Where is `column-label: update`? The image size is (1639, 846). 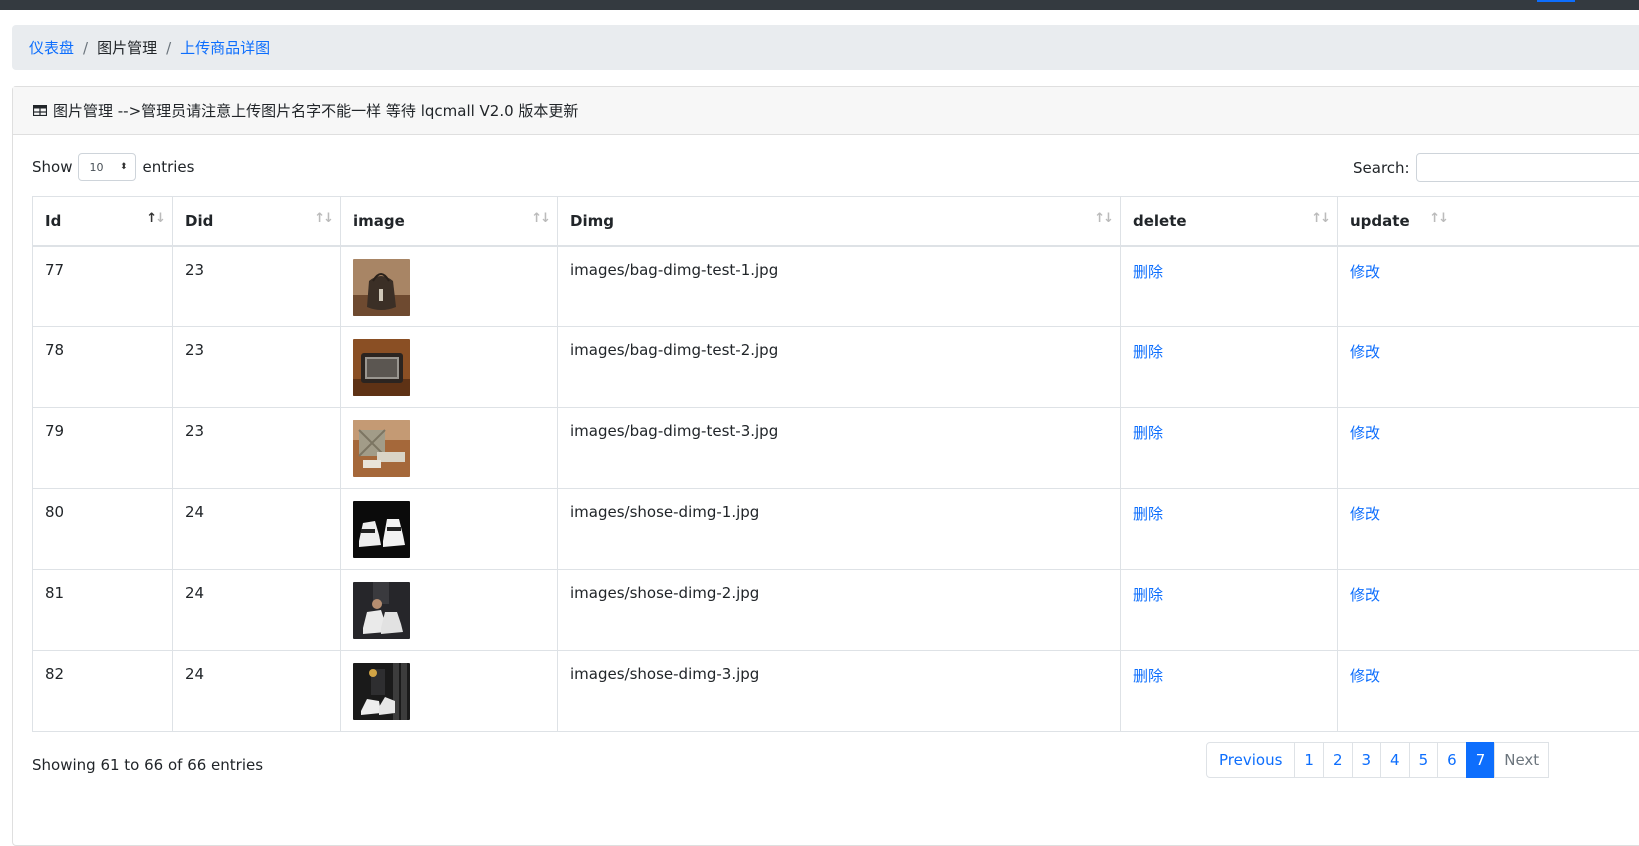 column-label: update is located at coordinates (1380, 221).